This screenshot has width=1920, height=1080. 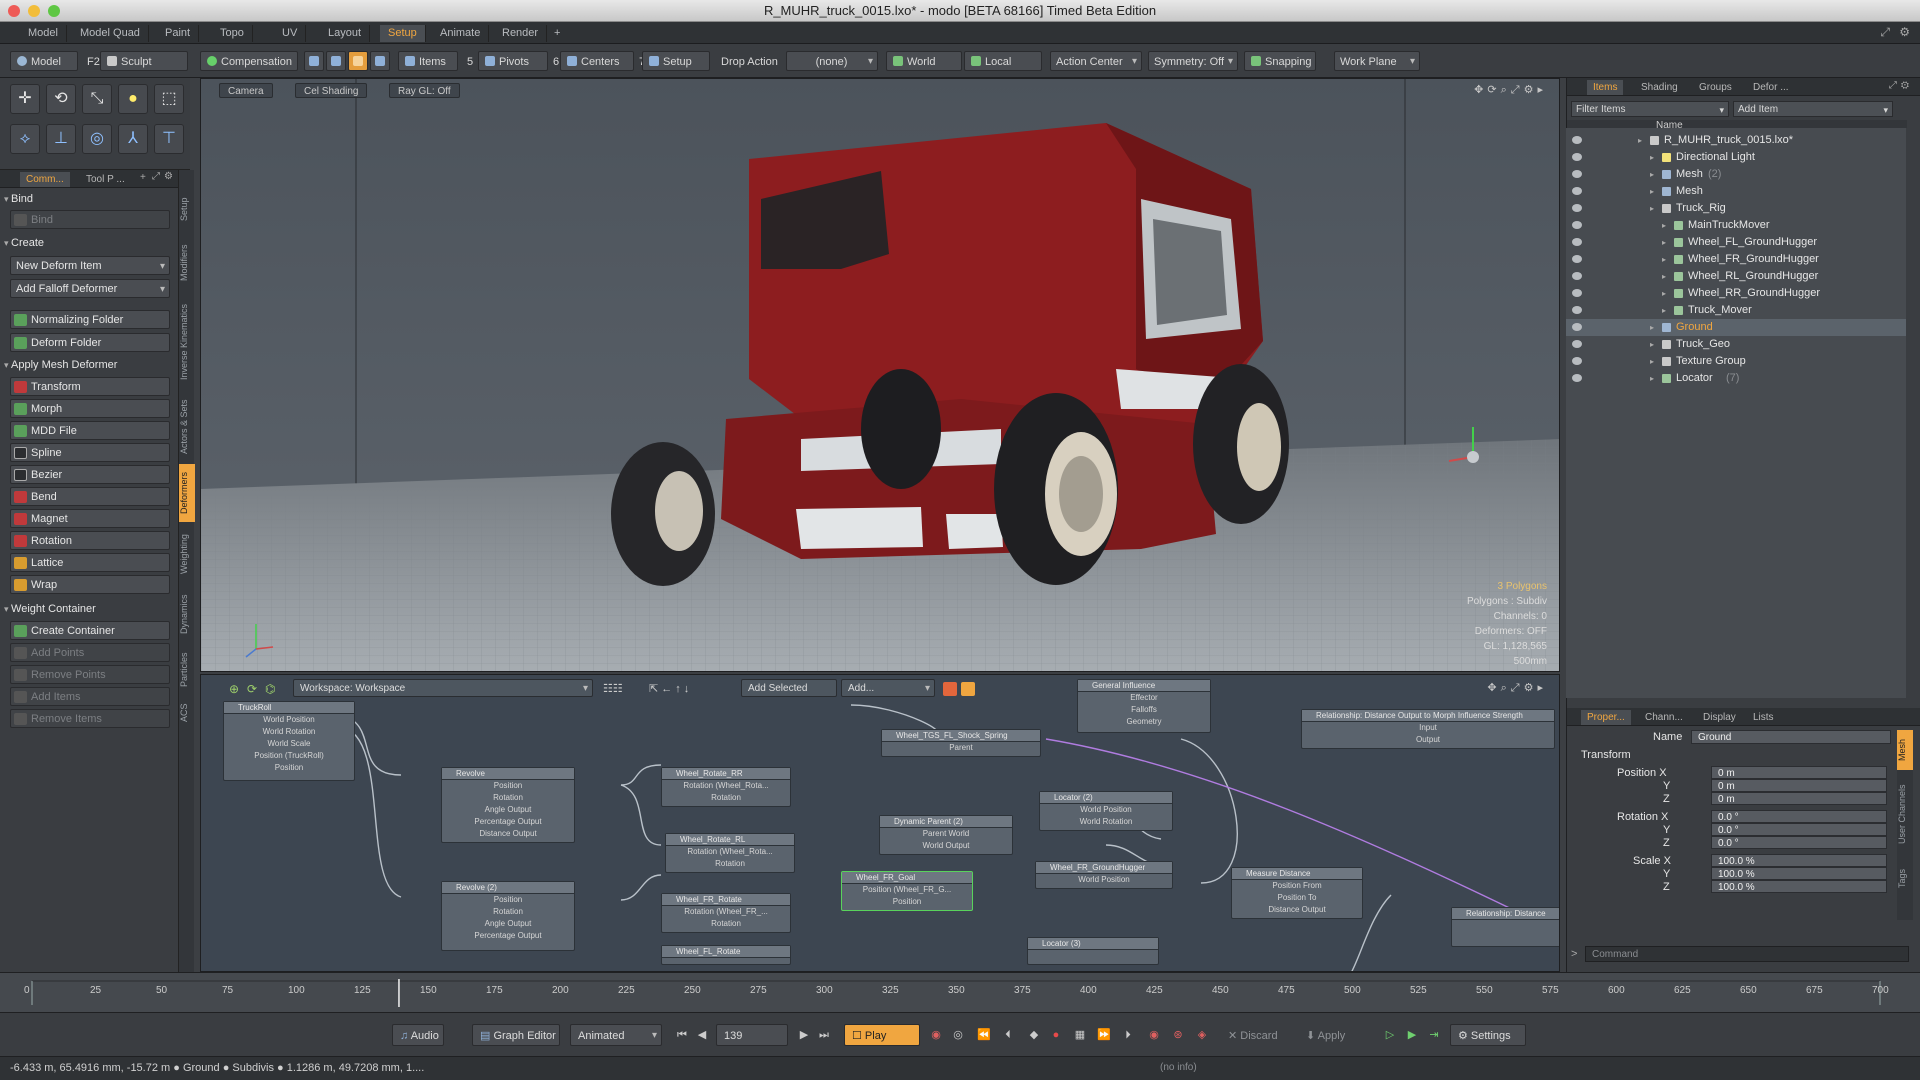 I want to click on item-list-row: ▸ Mesh (2), so click(x=1736, y=174).